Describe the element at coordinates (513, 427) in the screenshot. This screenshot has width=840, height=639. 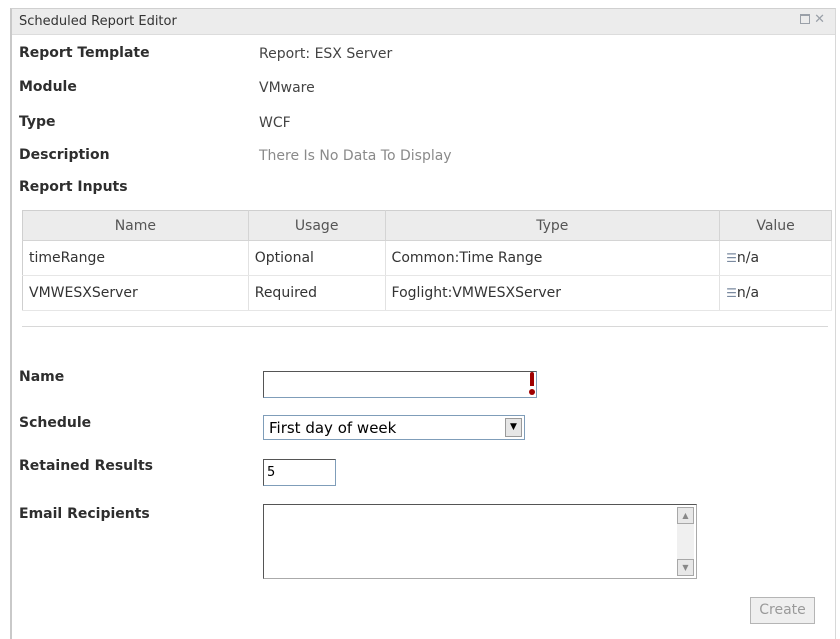
I see `chevron-down-icon: ▼` at that location.